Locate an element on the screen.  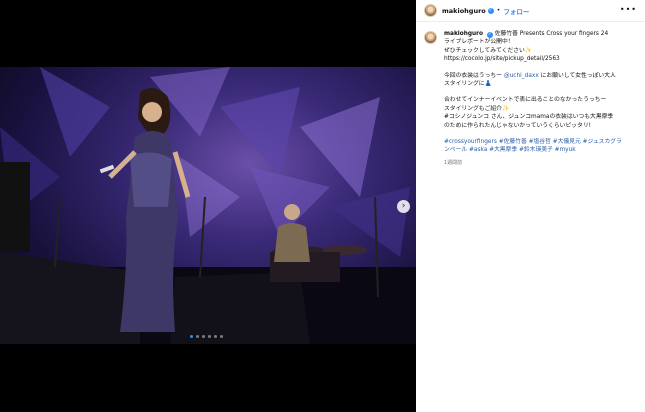
post-header: makiohguro ✓ • フォロー ••• is located at coordinates (530, 11).